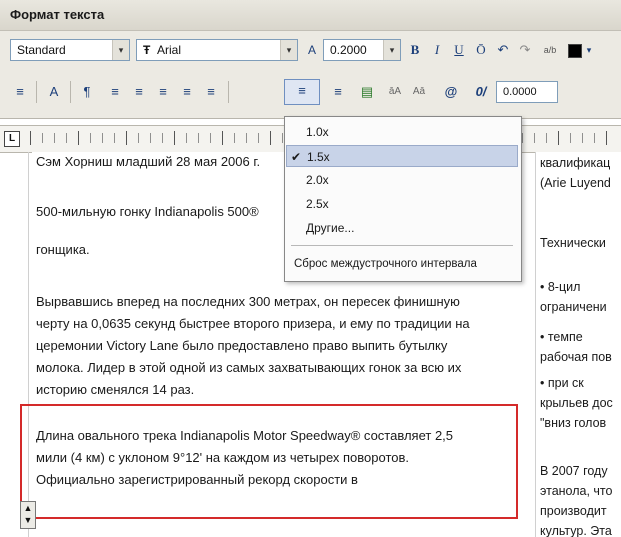 Image resolution: width=621 pixels, height=537 pixels. What do you see at coordinates (211, 92) in the screenshot?
I see `distribute-icon: ≡` at bounding box center [211, 92].